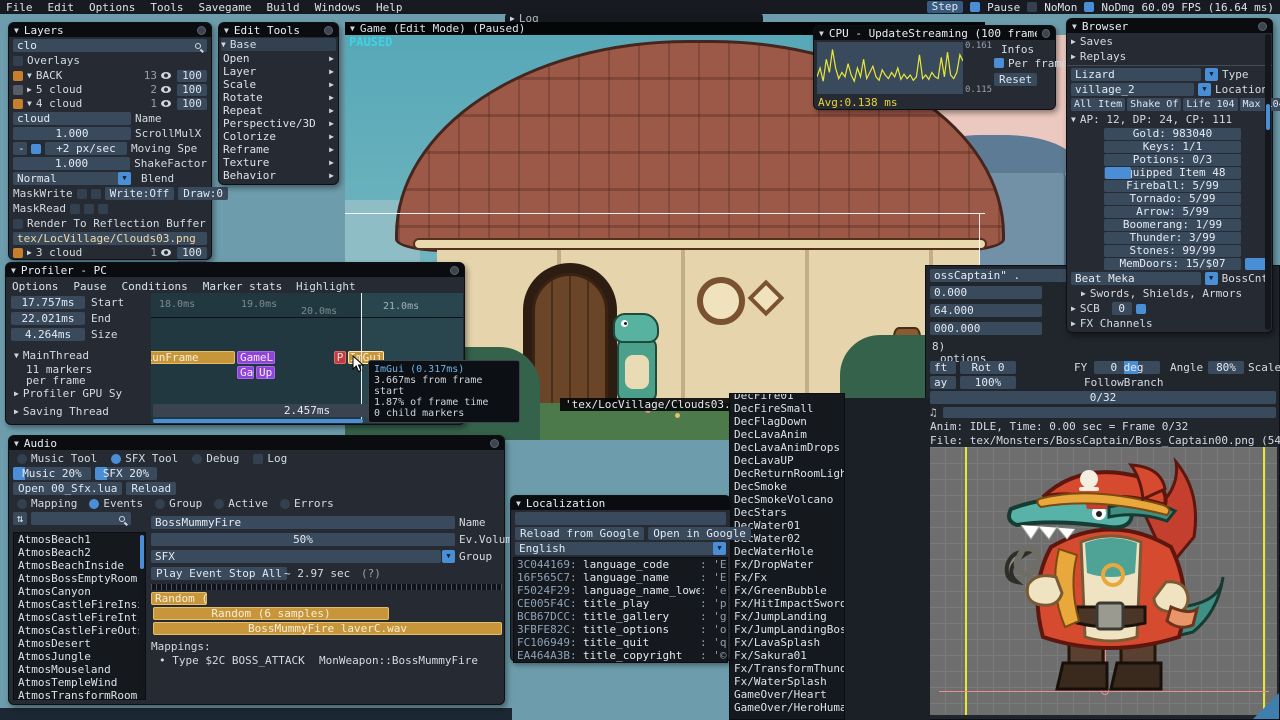 The width and height of the screenshot is (1280, 720). What do you see at coordinates (81, 518) in the screenshot?
I see `event-search-input` at bounding box center [81, 518].